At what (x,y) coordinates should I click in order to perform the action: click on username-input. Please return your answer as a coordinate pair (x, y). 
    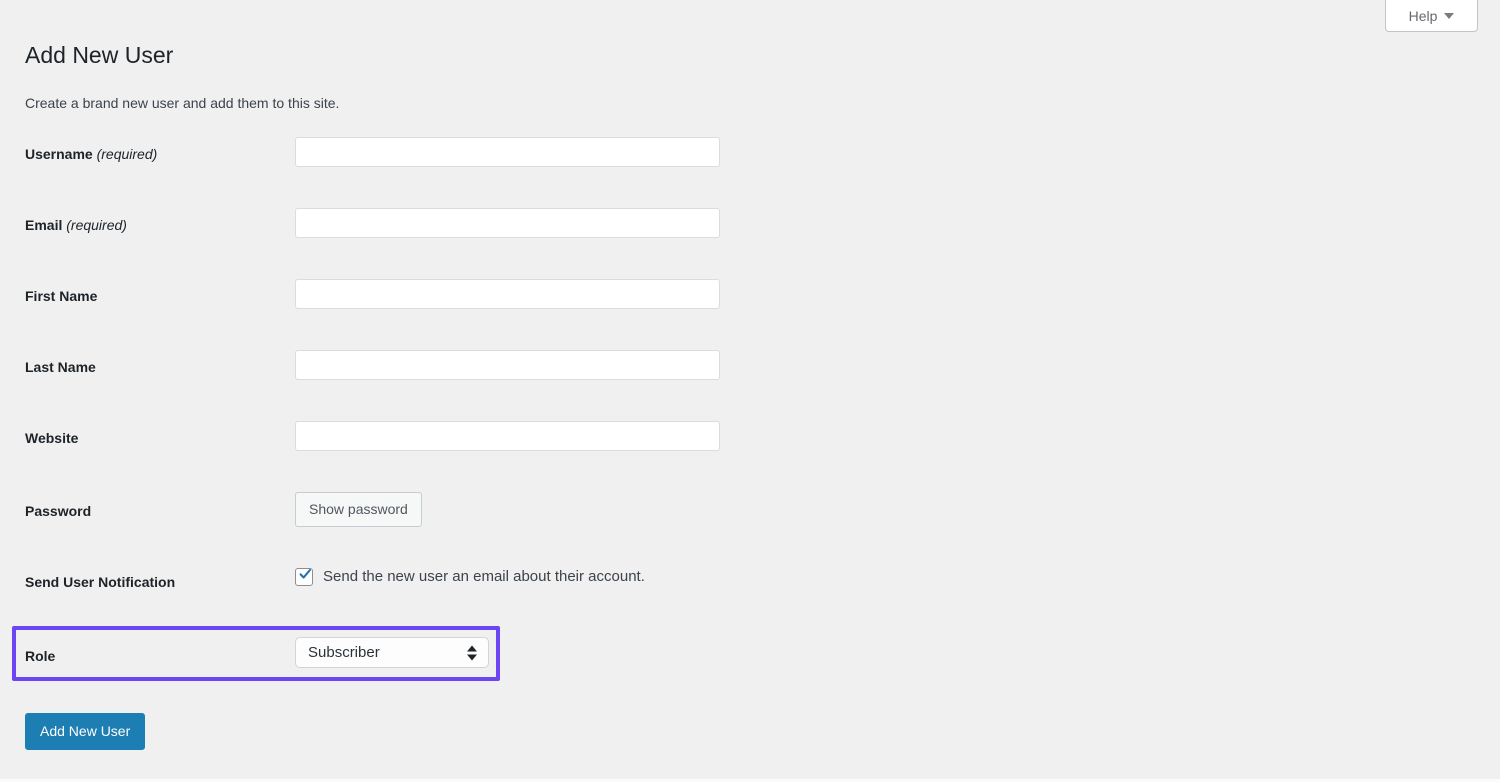
    Looking at the image, I should click on (507, 152).